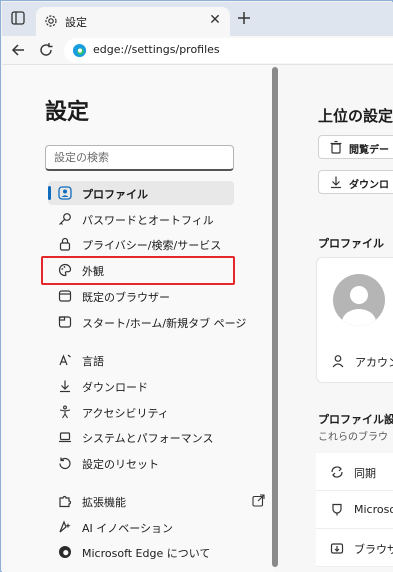 The height and width of the screenshot is (572, 393). What do you see at coordinates (338, 361) in the screenshot?
I see `person-icon` at bounding box center [338, 361].